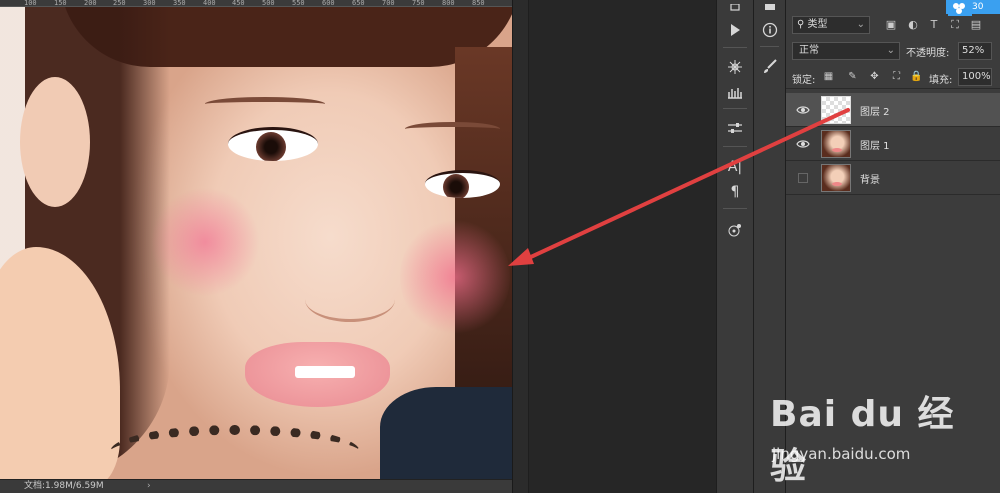 Image resolution: width=1000 pixels, height=493 pixels. I want to click on ruler-tick: 400, so click(209, 3).